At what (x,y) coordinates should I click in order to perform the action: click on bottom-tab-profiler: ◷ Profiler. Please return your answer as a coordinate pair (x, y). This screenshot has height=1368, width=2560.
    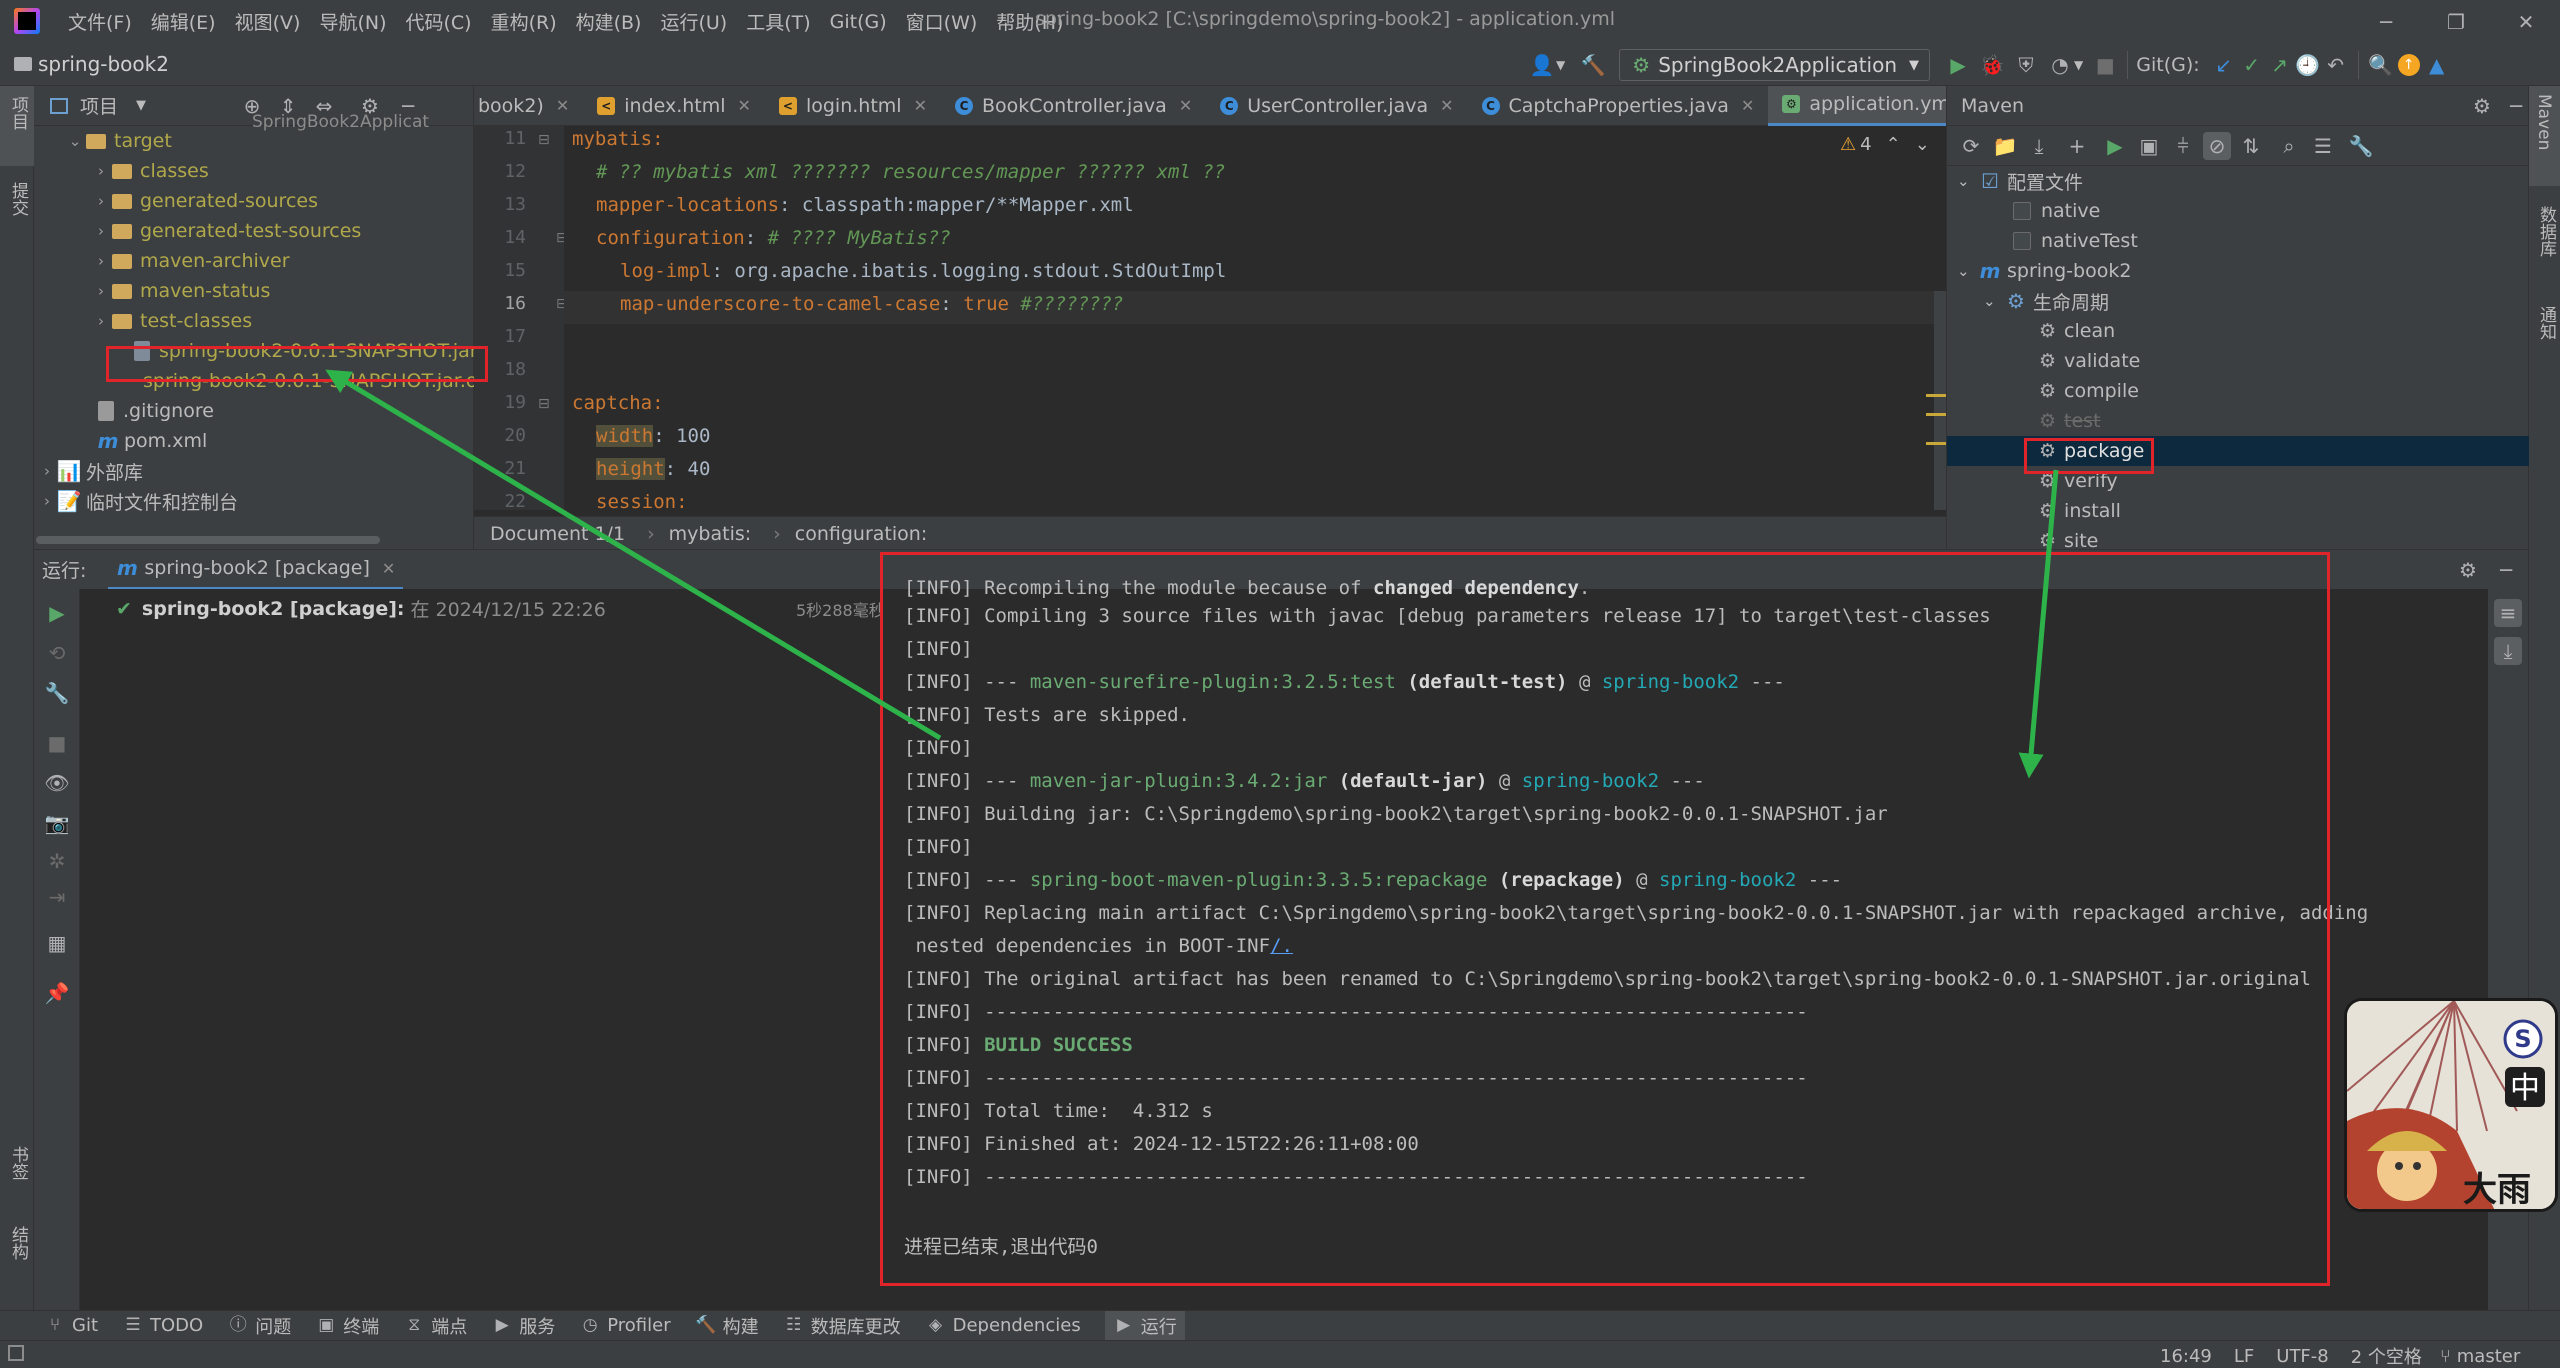
    Looking at the image, I should click on (625, 1326).